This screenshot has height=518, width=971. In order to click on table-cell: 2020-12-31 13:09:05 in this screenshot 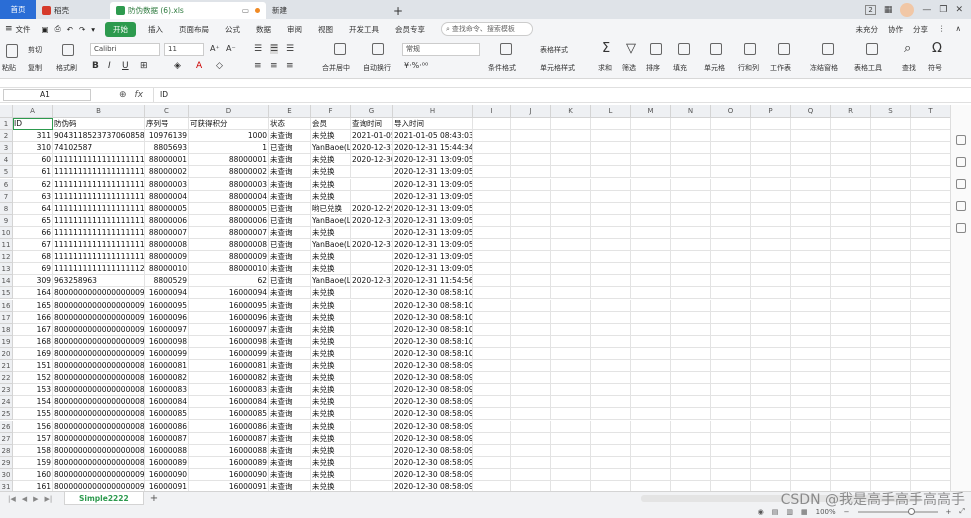, I will do `click(433, 172)`.